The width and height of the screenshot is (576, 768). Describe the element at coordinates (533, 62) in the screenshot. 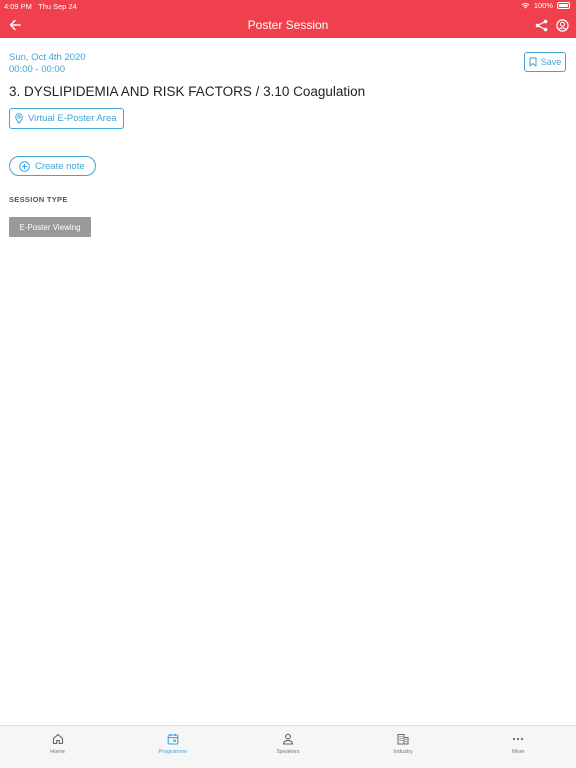

I see `bookmark-icon` at that location.